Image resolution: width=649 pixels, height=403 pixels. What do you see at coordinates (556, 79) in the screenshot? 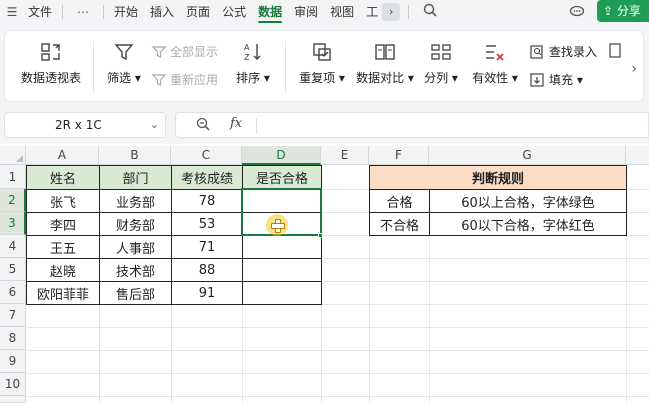
I see `fill-button: 填充 ▾` at bounding box center [556, 79].